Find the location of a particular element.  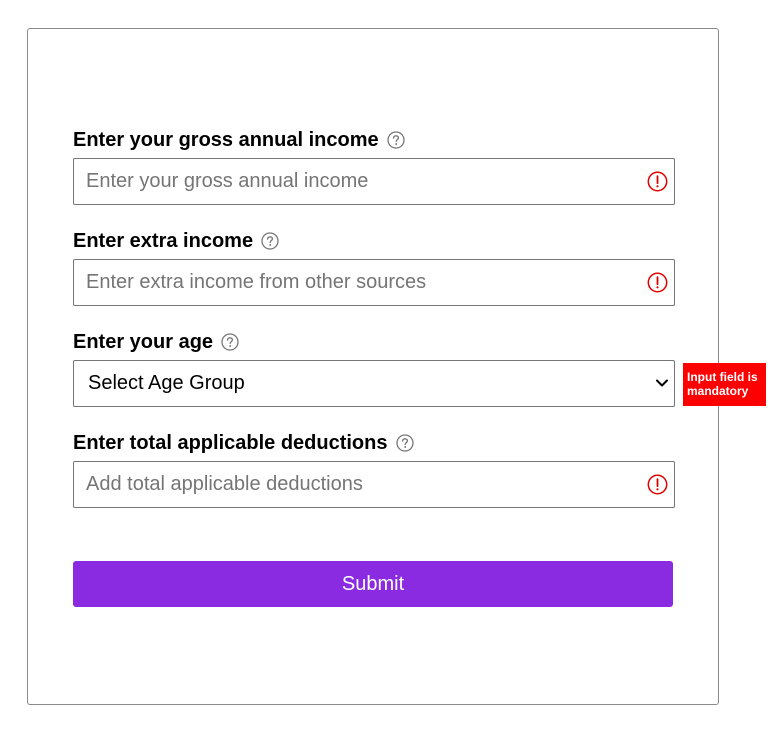

age-field: Enter your age Select Age Group is located at coordinates (374, 368).